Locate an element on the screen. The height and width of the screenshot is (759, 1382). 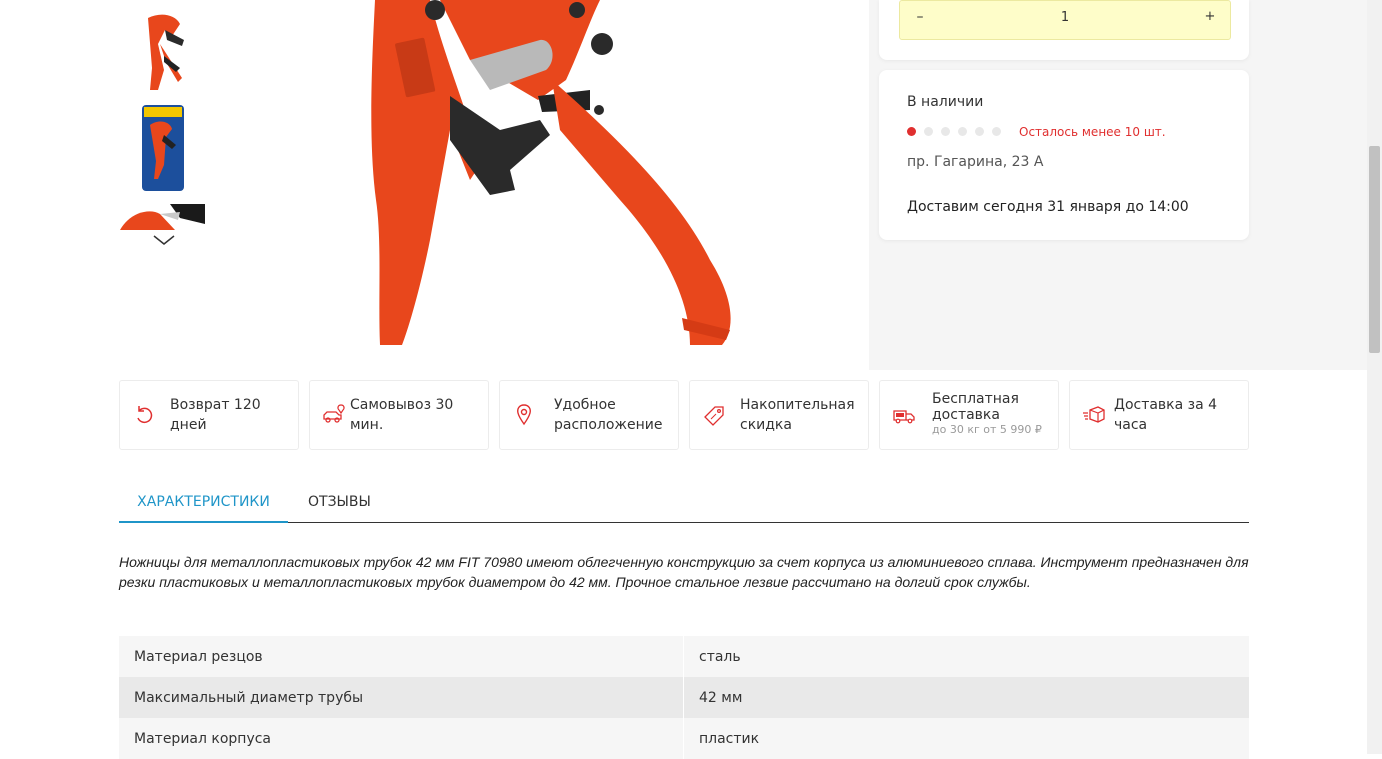
packaged-cutter-thumb-image is located at coordinates (163, 148).